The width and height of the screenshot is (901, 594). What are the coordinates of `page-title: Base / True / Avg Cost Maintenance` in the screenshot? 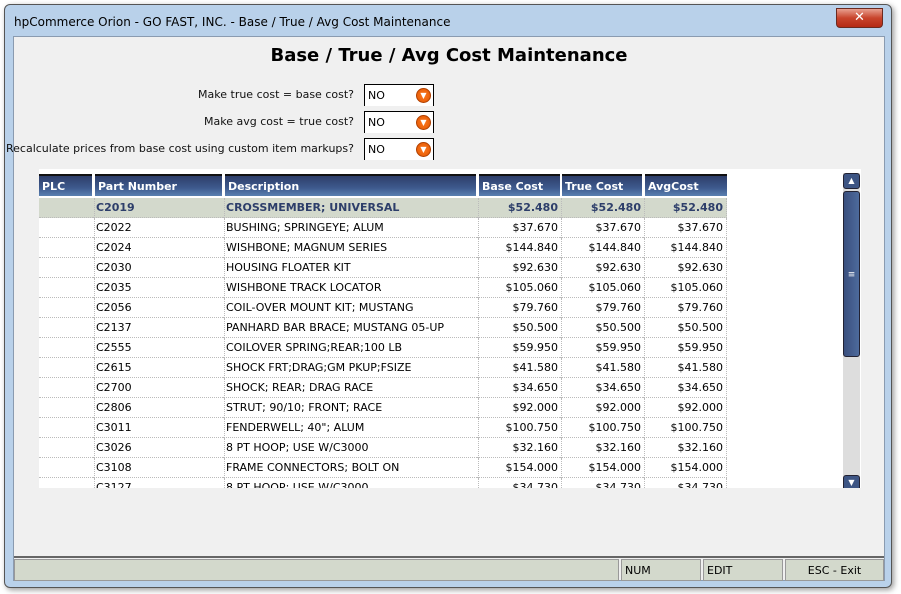 It's located at (449, 55).